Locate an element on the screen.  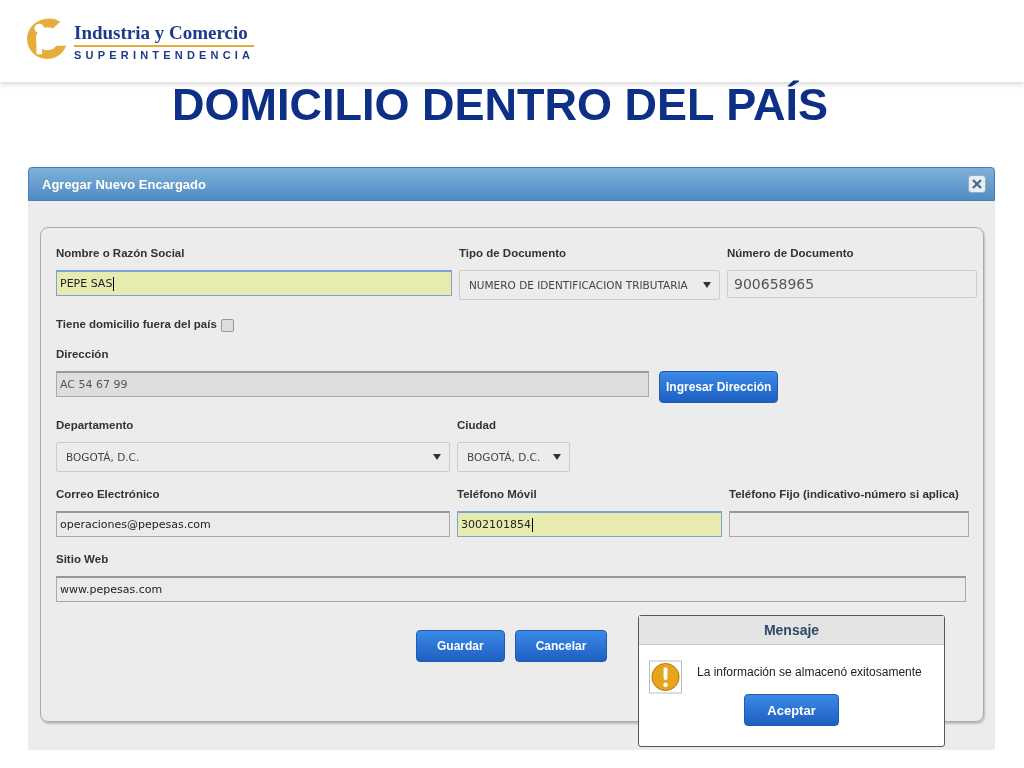
field-label: Teléfono Fijo (indicativo-número si aplica) is located at coordinates (844, 494).